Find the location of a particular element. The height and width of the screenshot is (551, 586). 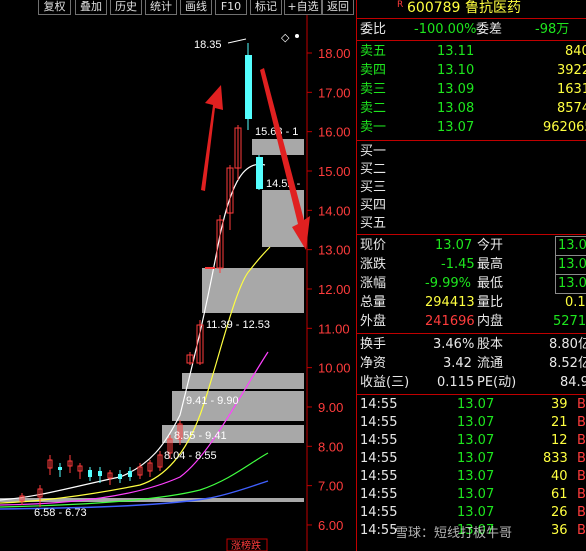

stats-button: 统计 is located at coordinates (161, 7).